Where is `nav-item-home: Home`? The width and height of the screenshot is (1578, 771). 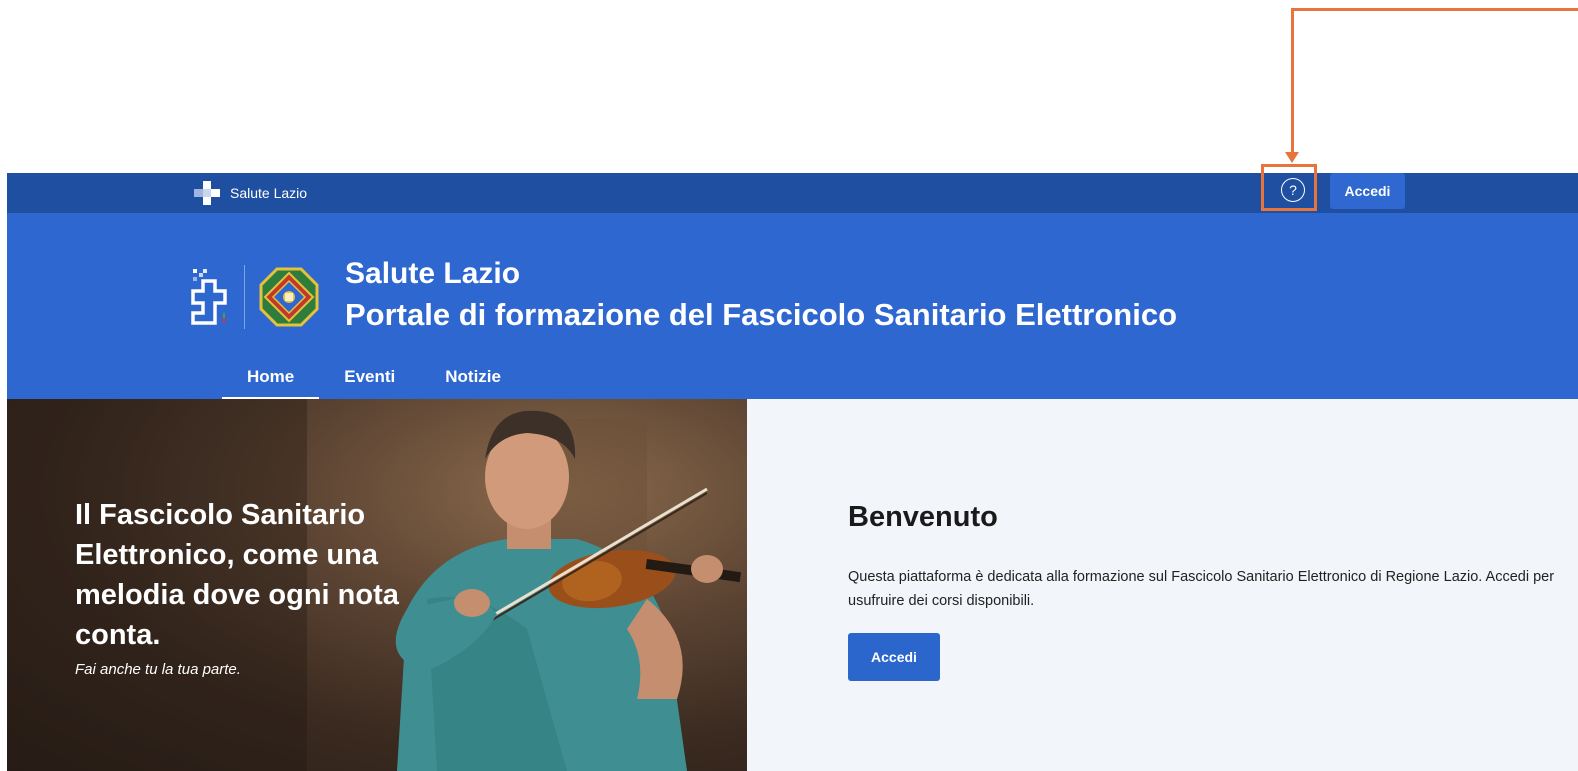 nav-item-home: Home is located at coordinates (271, 379).